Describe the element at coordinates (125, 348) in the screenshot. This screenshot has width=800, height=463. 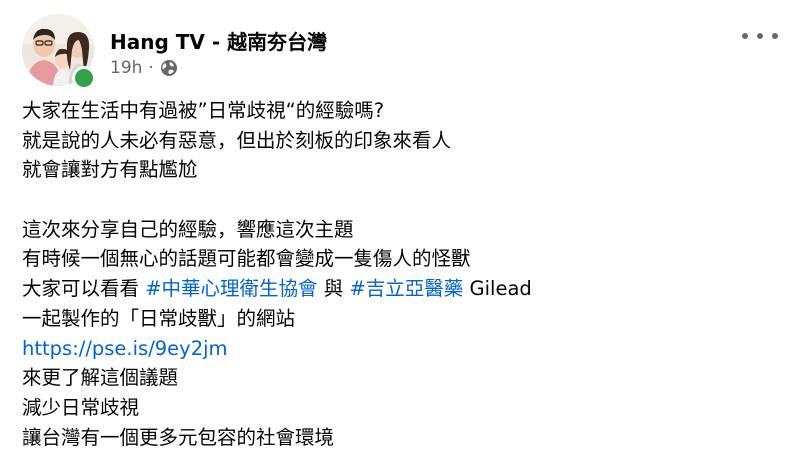
I see `external-link: https://pse.is/9ey2jm` at that location.